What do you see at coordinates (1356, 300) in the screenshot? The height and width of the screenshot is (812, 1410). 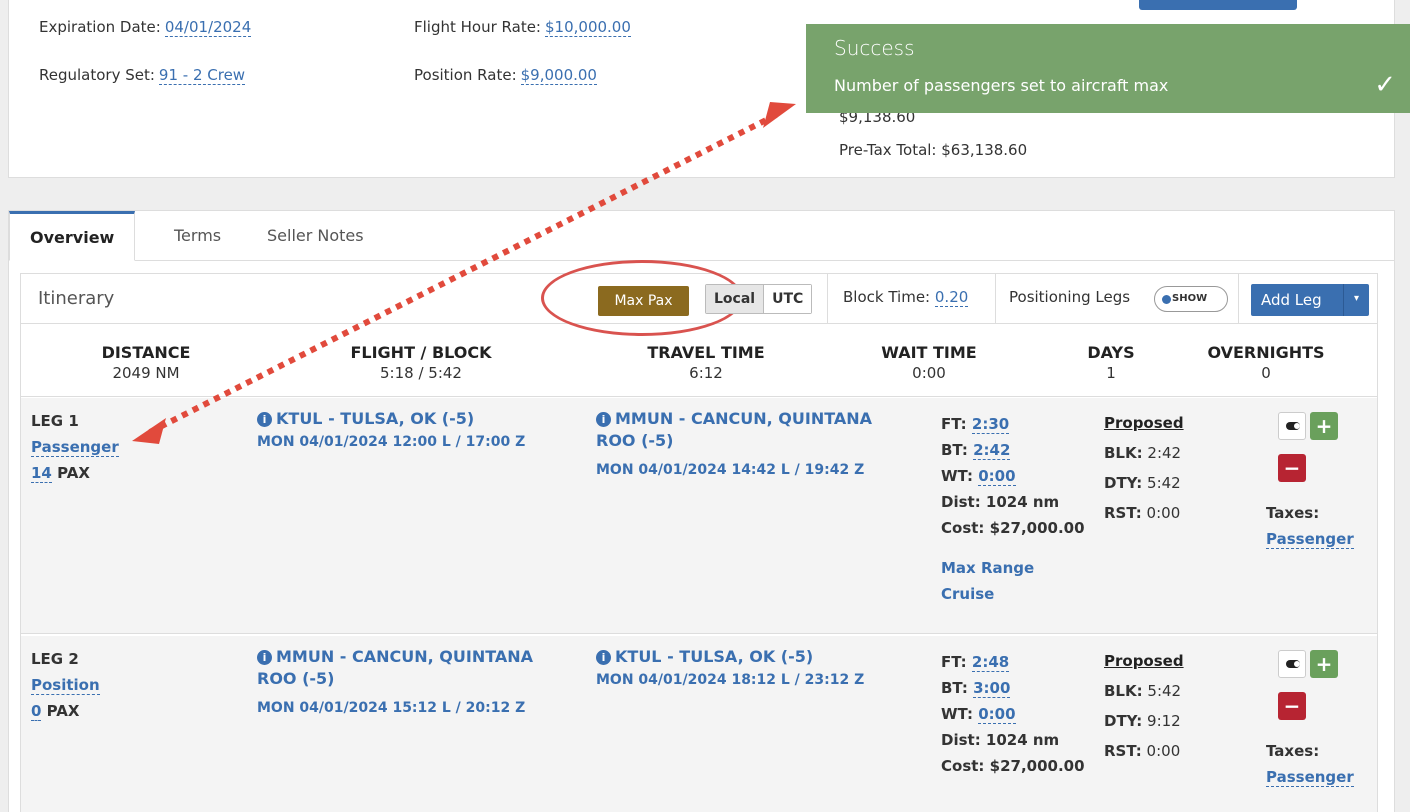 I see `chevron-down-icon: ▾` at bounding box center [1356, 300].